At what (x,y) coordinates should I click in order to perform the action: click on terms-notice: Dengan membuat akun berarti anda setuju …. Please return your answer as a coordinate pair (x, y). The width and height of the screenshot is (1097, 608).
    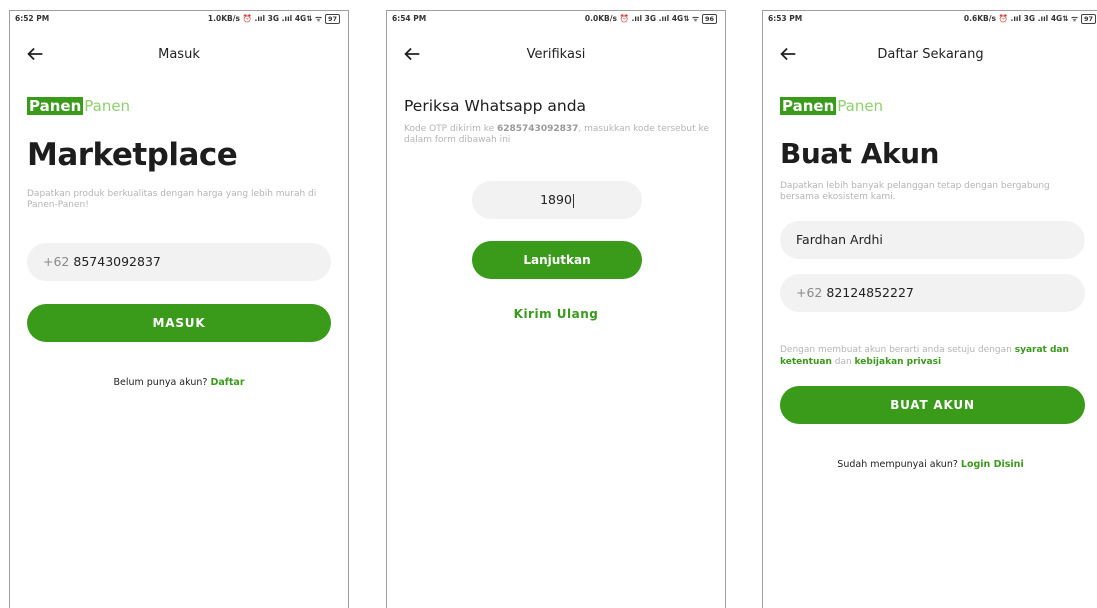
    Looking at the image, I should click on (924, 356).